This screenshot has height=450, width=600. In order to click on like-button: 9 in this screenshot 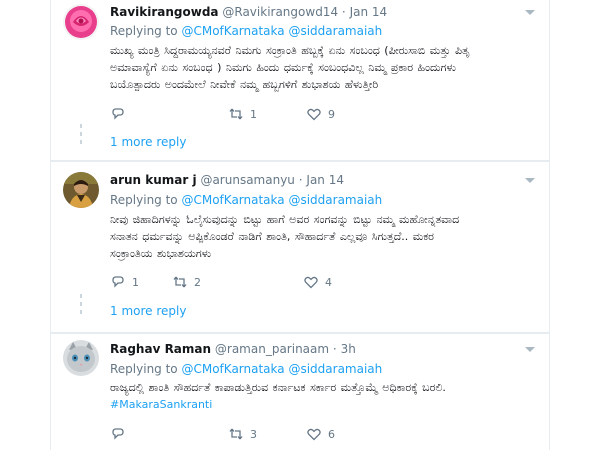, I will do `click(320, 114)`.